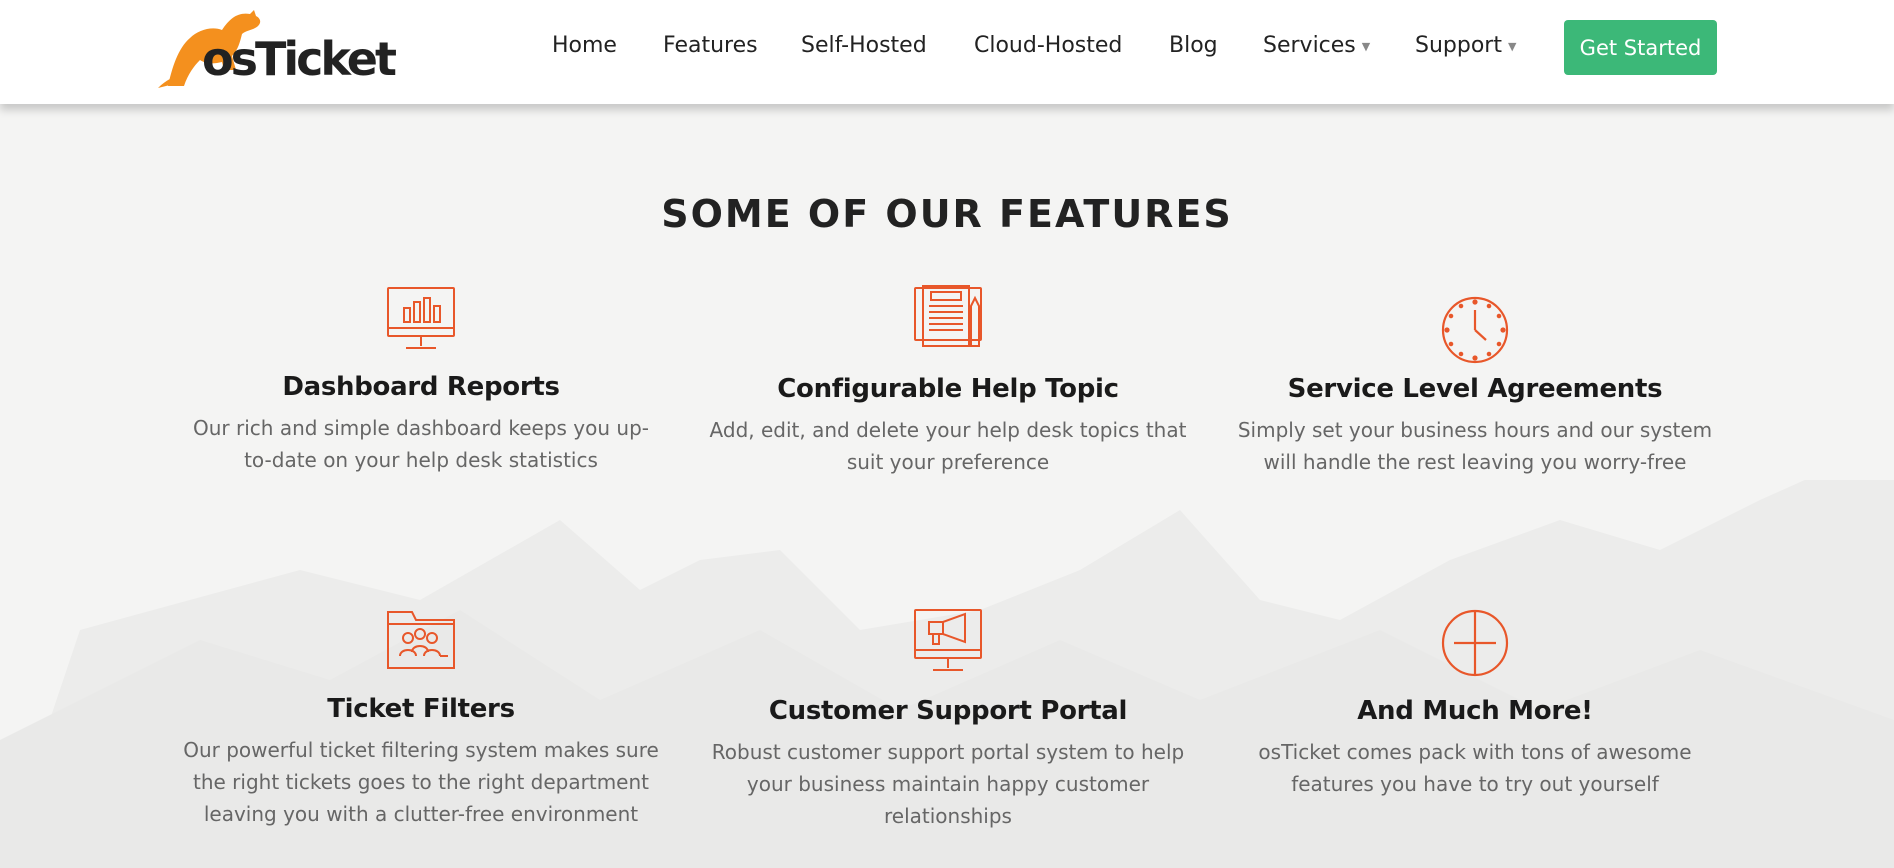  What do you see at coordinates (1458, 45) in the screenshot?
I see `nav-support-label: Support` at bounding box center [1458, 45].